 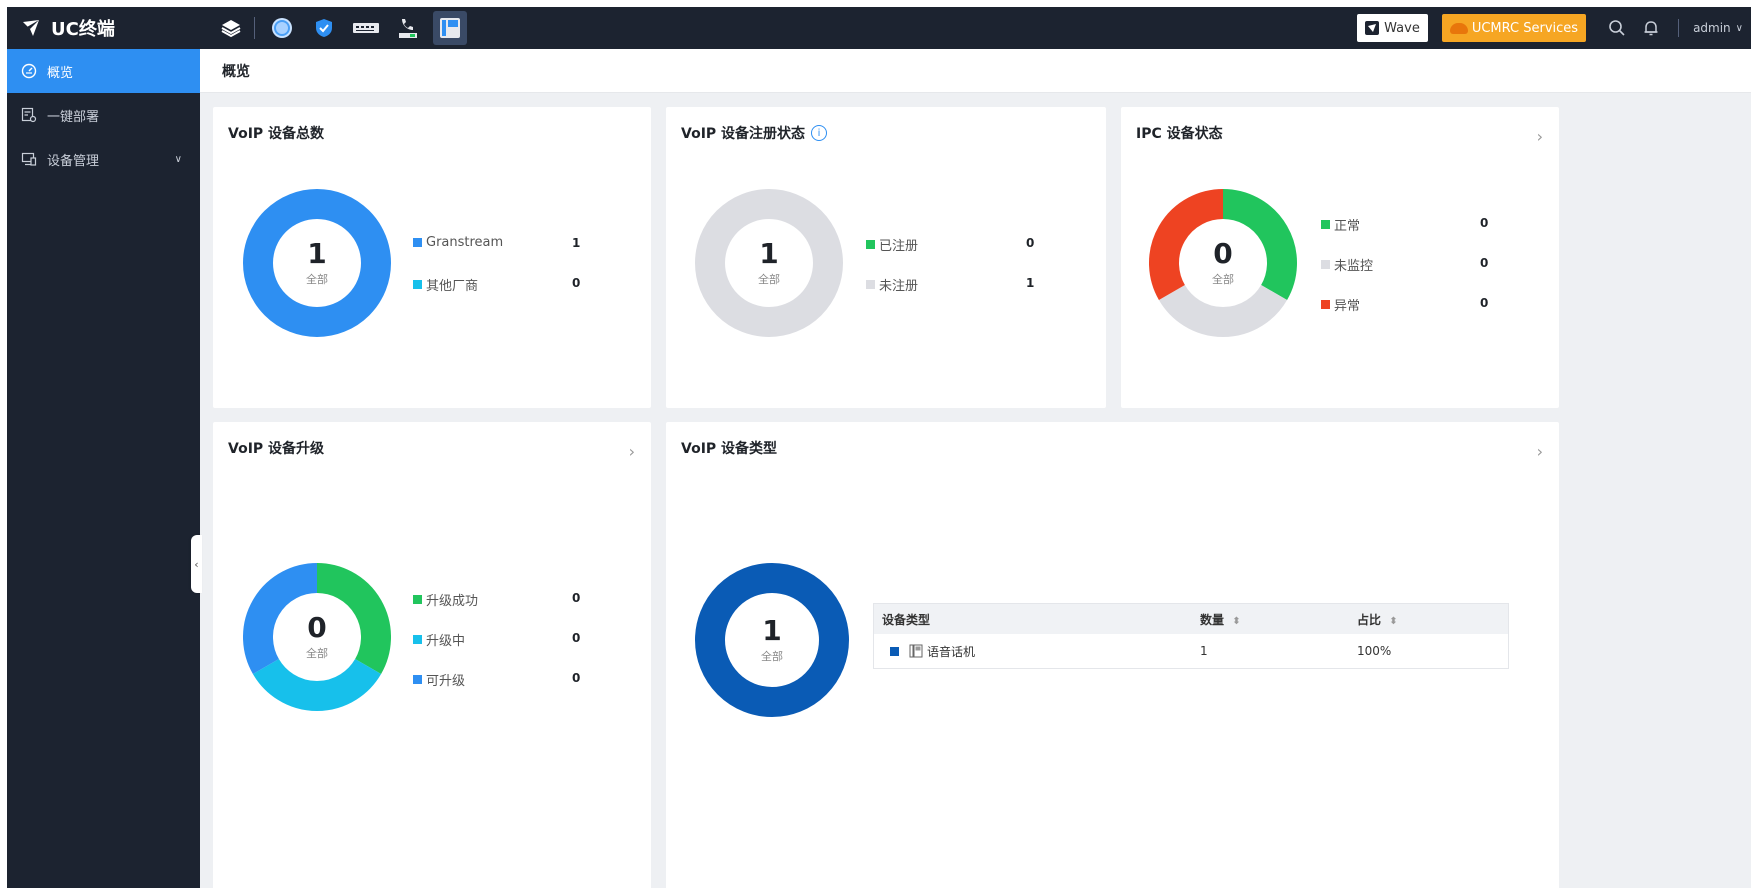 What do you see at coordinates (1617, 28) in the screenshot?
I see `search-icon` at bounding box center [1617, 28].